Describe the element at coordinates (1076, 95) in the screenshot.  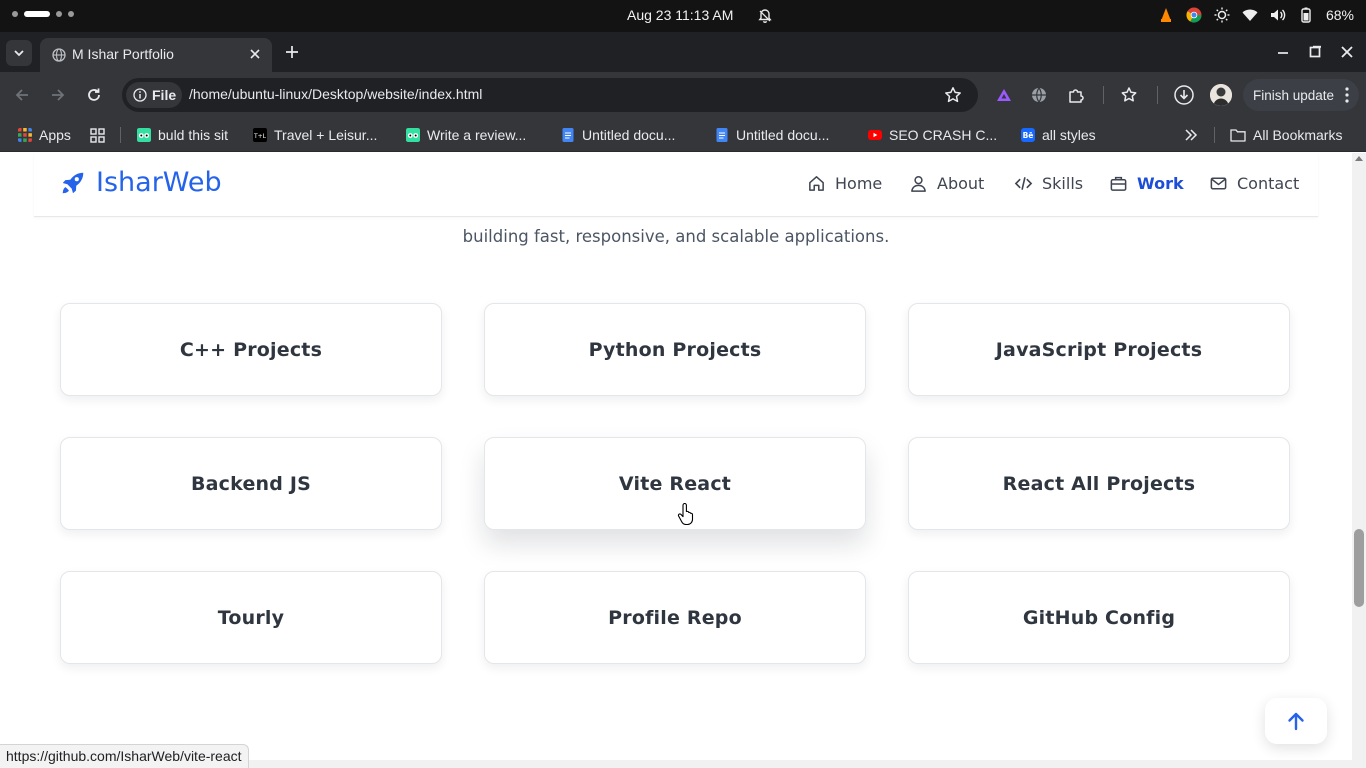
I see `extensions-puzzle-icon` at that location.